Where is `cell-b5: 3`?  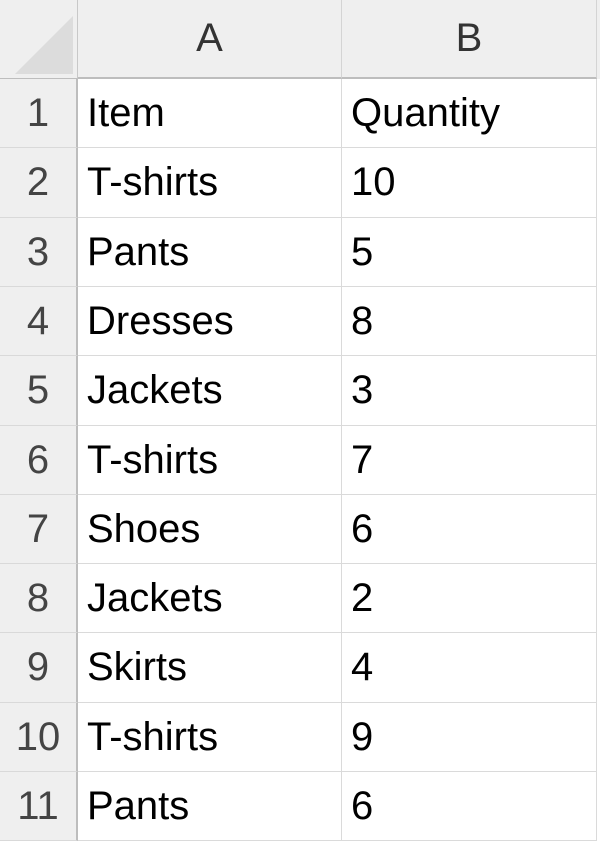
cell-b5: 3 is located at coordinates (469, 391).